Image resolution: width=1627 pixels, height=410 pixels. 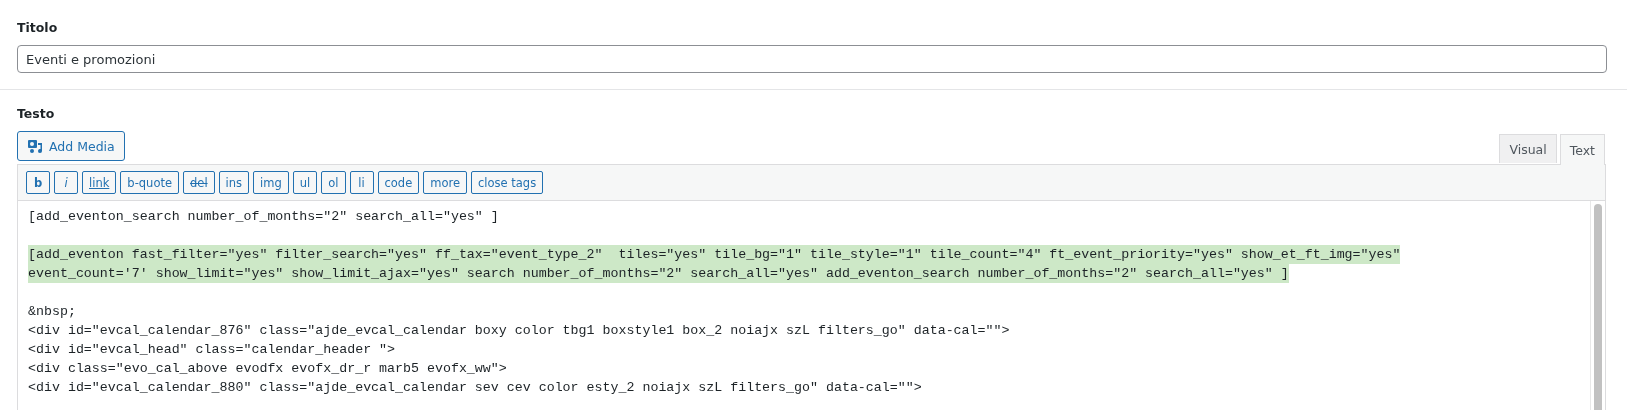 What do you see at coordinates (475, 388) in the screenshot?
I see `code-line: <div id="evcal_calendar_880" class="ajde_evcal_calendar sev cev color esty_2 noiajx szL filters_go" data-cal="">` at bounding box center [475, 388].